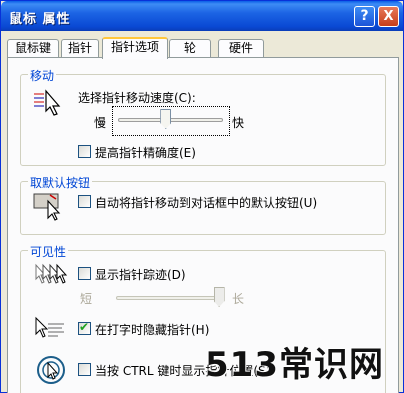  Describe the element at coordinates (100, 123) in the screenshot. I see `slow-label: 慢` at that location.